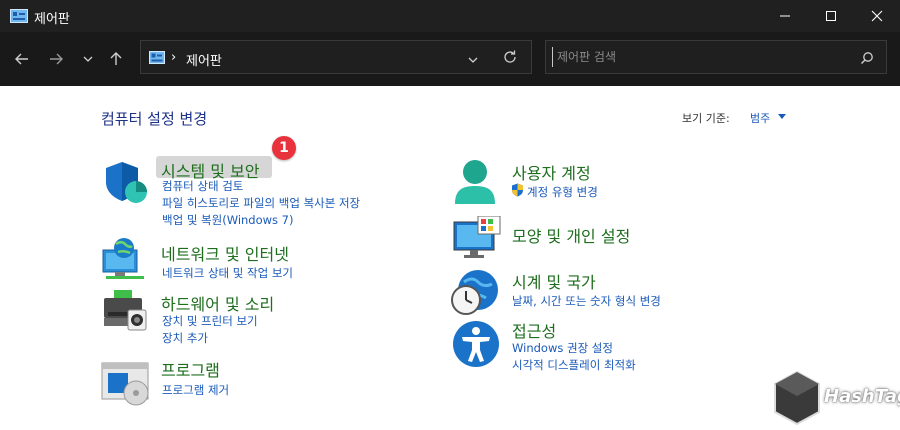  I want to click on maximize-icon, so click(831, 16).